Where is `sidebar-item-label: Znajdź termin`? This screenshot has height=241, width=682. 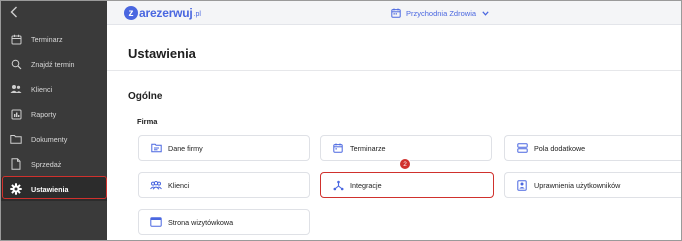
sidebar-item-label: Znajdź termin is located at coordinates (53, 64).